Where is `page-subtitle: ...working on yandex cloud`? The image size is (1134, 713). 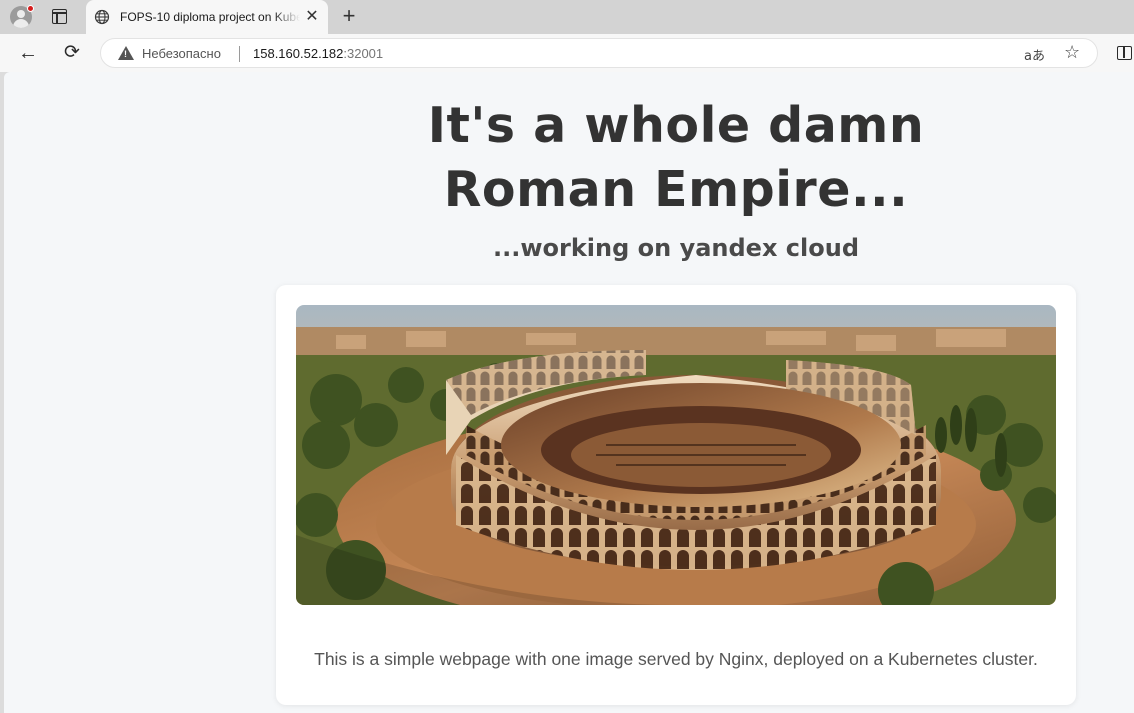
page-subtitle: ...working on yandex cloud is located at coordinates (675, 248).